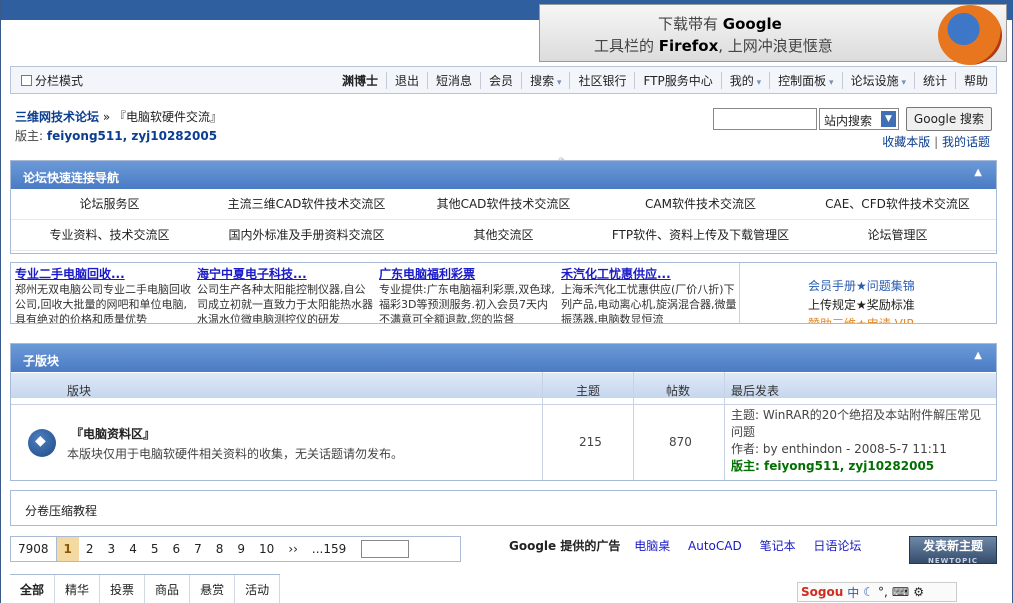 The width and height of the screenshot is (1013, 603). Describe the element at coordinates (859, 119) in the screenshot. I see `search-scope-select: 站内搜索 ▼` at that location.